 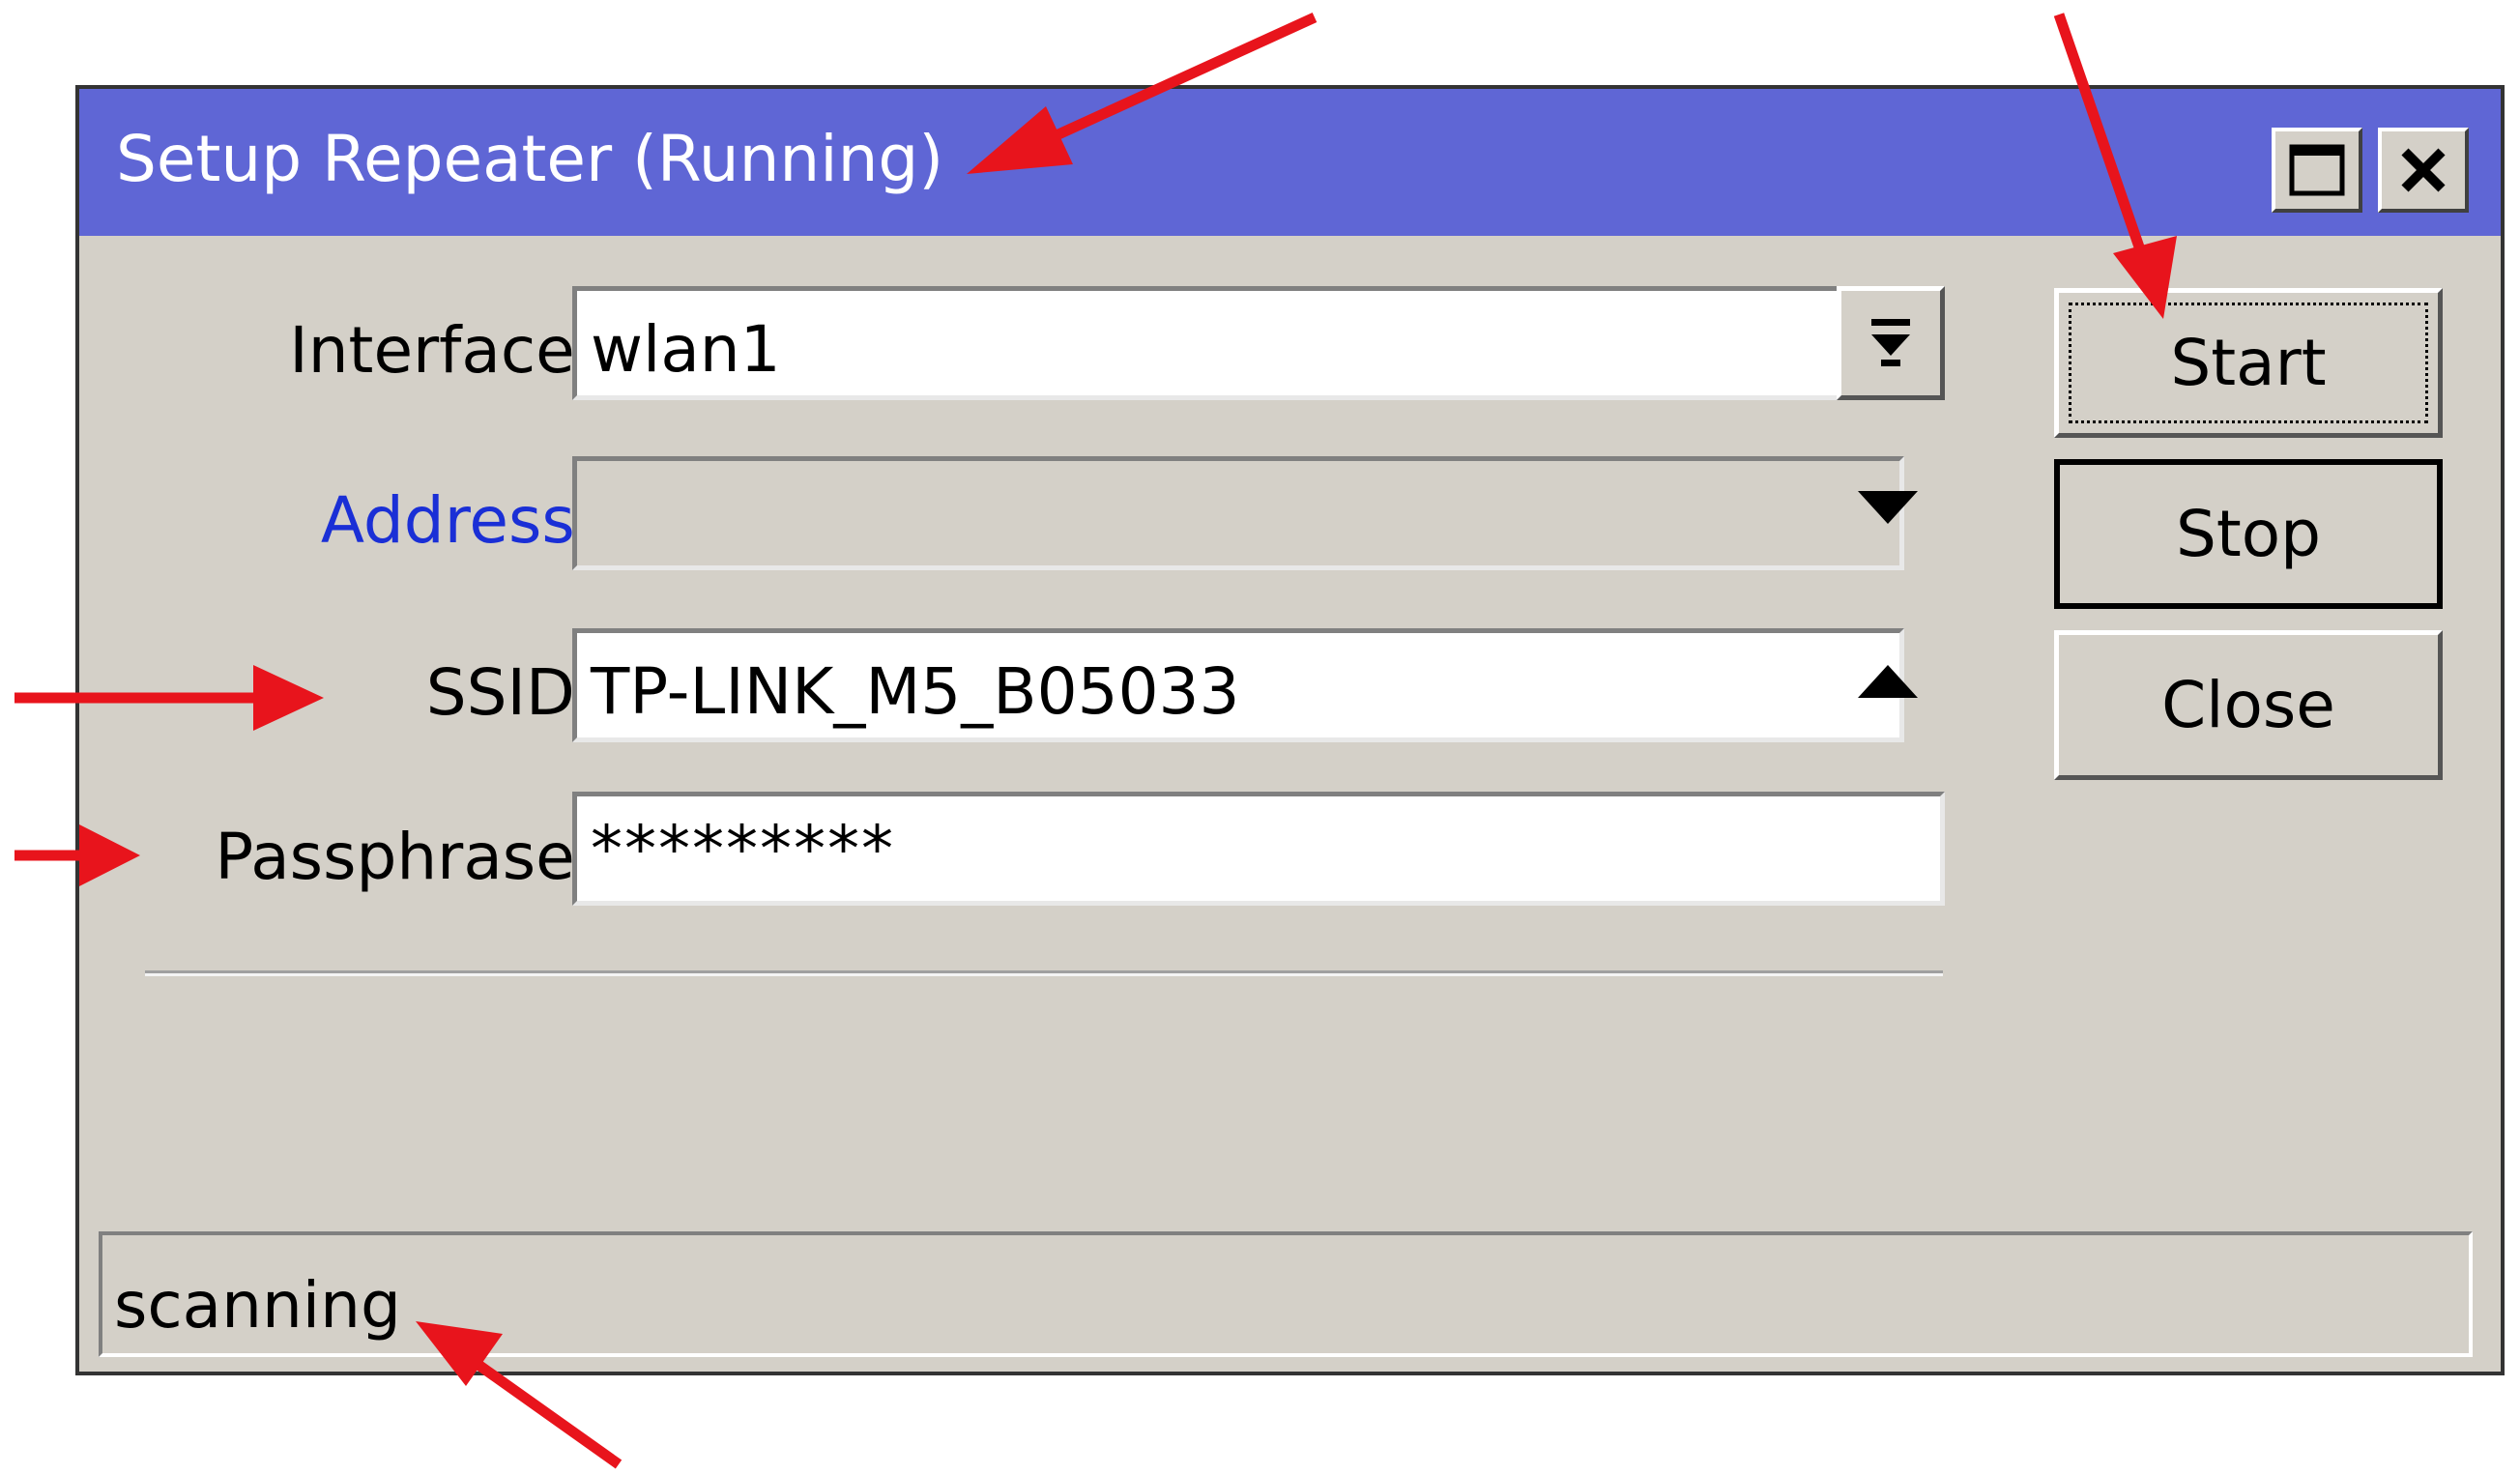 I want to click on passphrase-field: *********, so click(x=1258, y=849).